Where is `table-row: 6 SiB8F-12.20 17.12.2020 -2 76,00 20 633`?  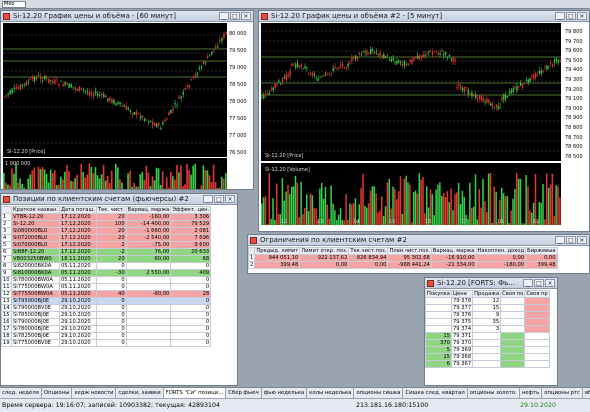
table-row: 6 SiB8F-12.20 17.12.2020 -2 76,00 20 633 is located at coordinates (106, 252).